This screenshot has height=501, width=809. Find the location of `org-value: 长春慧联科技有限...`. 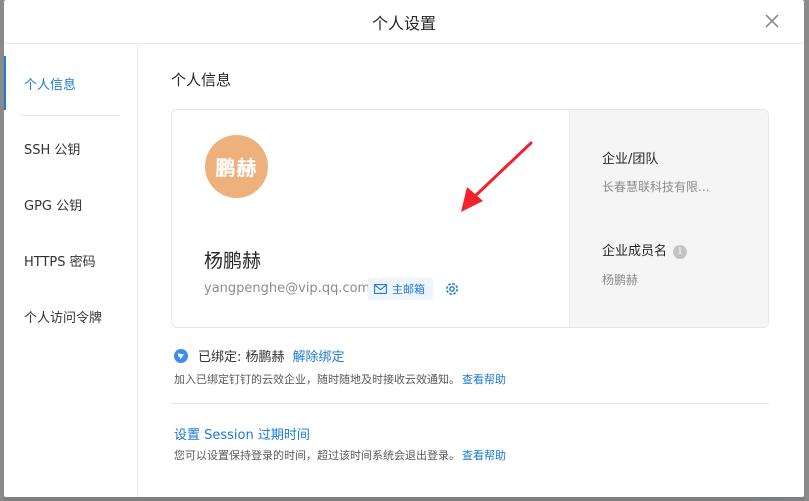

org-value: 长春慧联科技有限... is located at coordinates (656, 187).